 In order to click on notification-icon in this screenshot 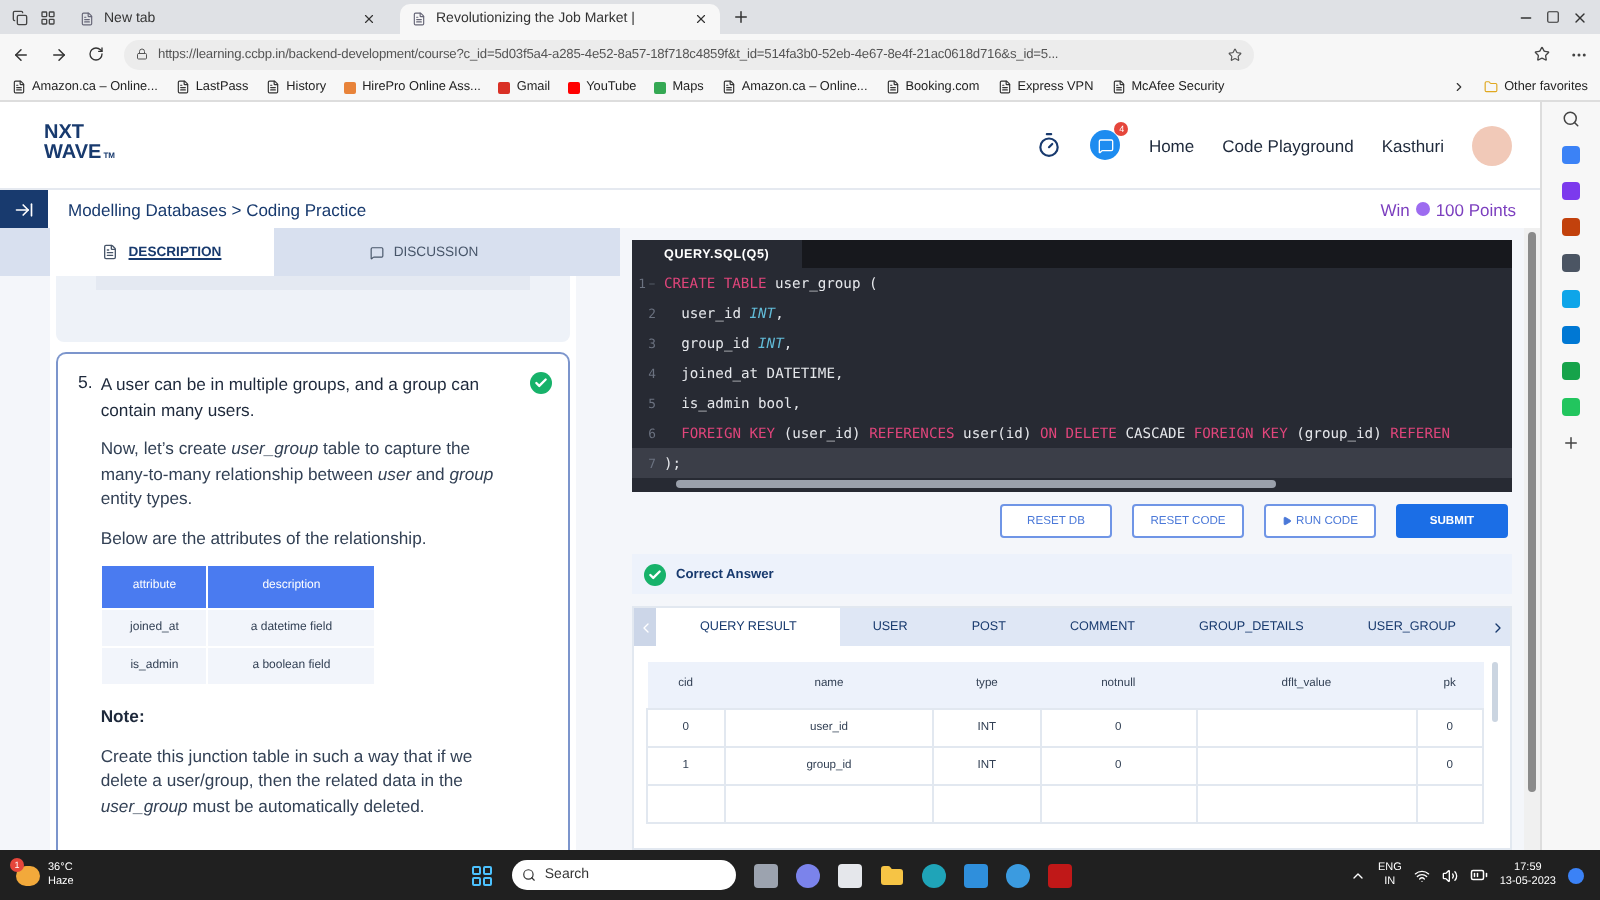, I will do `click(1576, 875)`.